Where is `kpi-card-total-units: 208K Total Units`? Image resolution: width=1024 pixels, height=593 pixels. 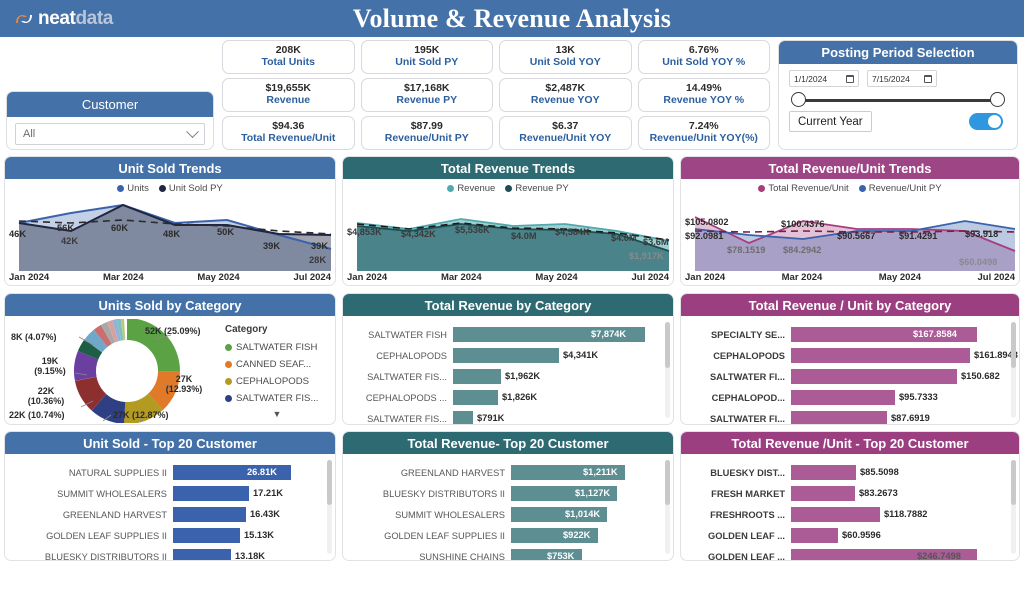
kpi-card-total-units: 208K Total Units is located at coordinates (288, 57).